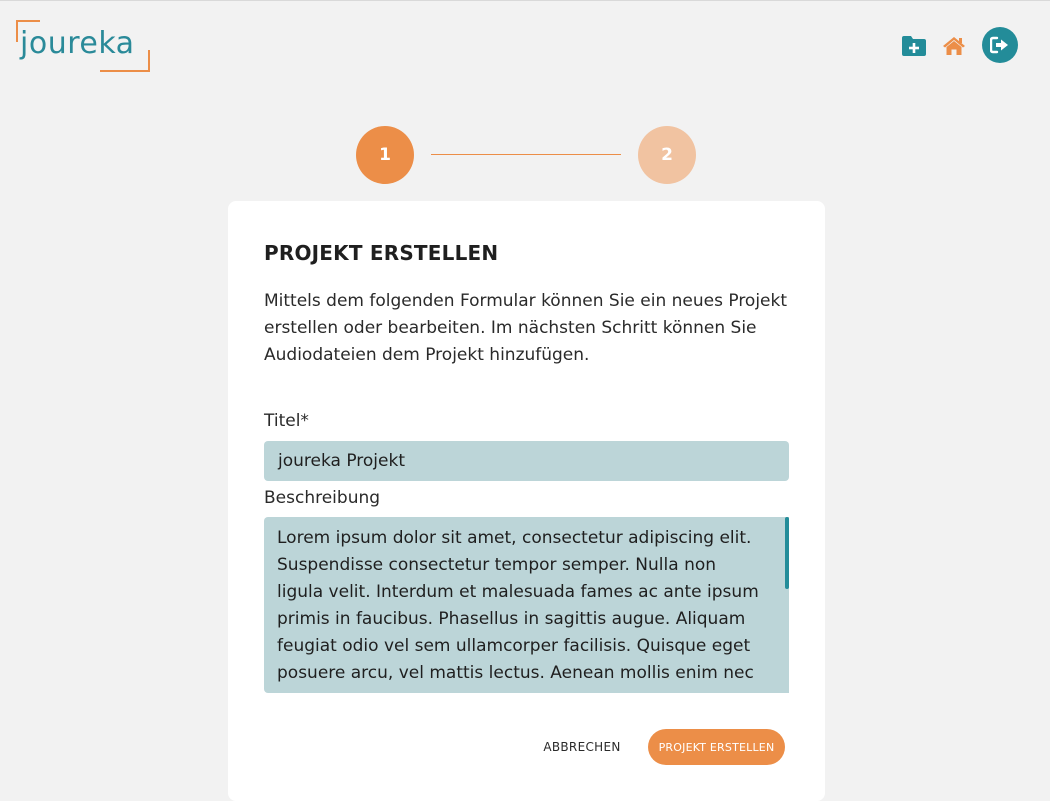 This screenshot has height=801, width=1050. Describe the element at coordinates (525, 0) in the screenshot. I see `top-divider` at that location.